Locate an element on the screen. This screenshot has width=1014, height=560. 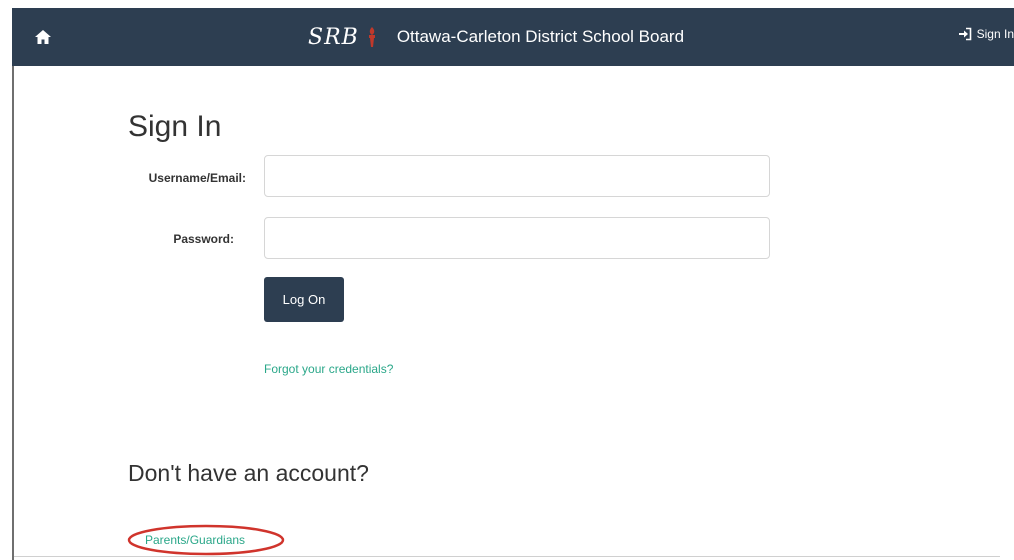
page-title: Sign In is located at coordinates (175, 126).